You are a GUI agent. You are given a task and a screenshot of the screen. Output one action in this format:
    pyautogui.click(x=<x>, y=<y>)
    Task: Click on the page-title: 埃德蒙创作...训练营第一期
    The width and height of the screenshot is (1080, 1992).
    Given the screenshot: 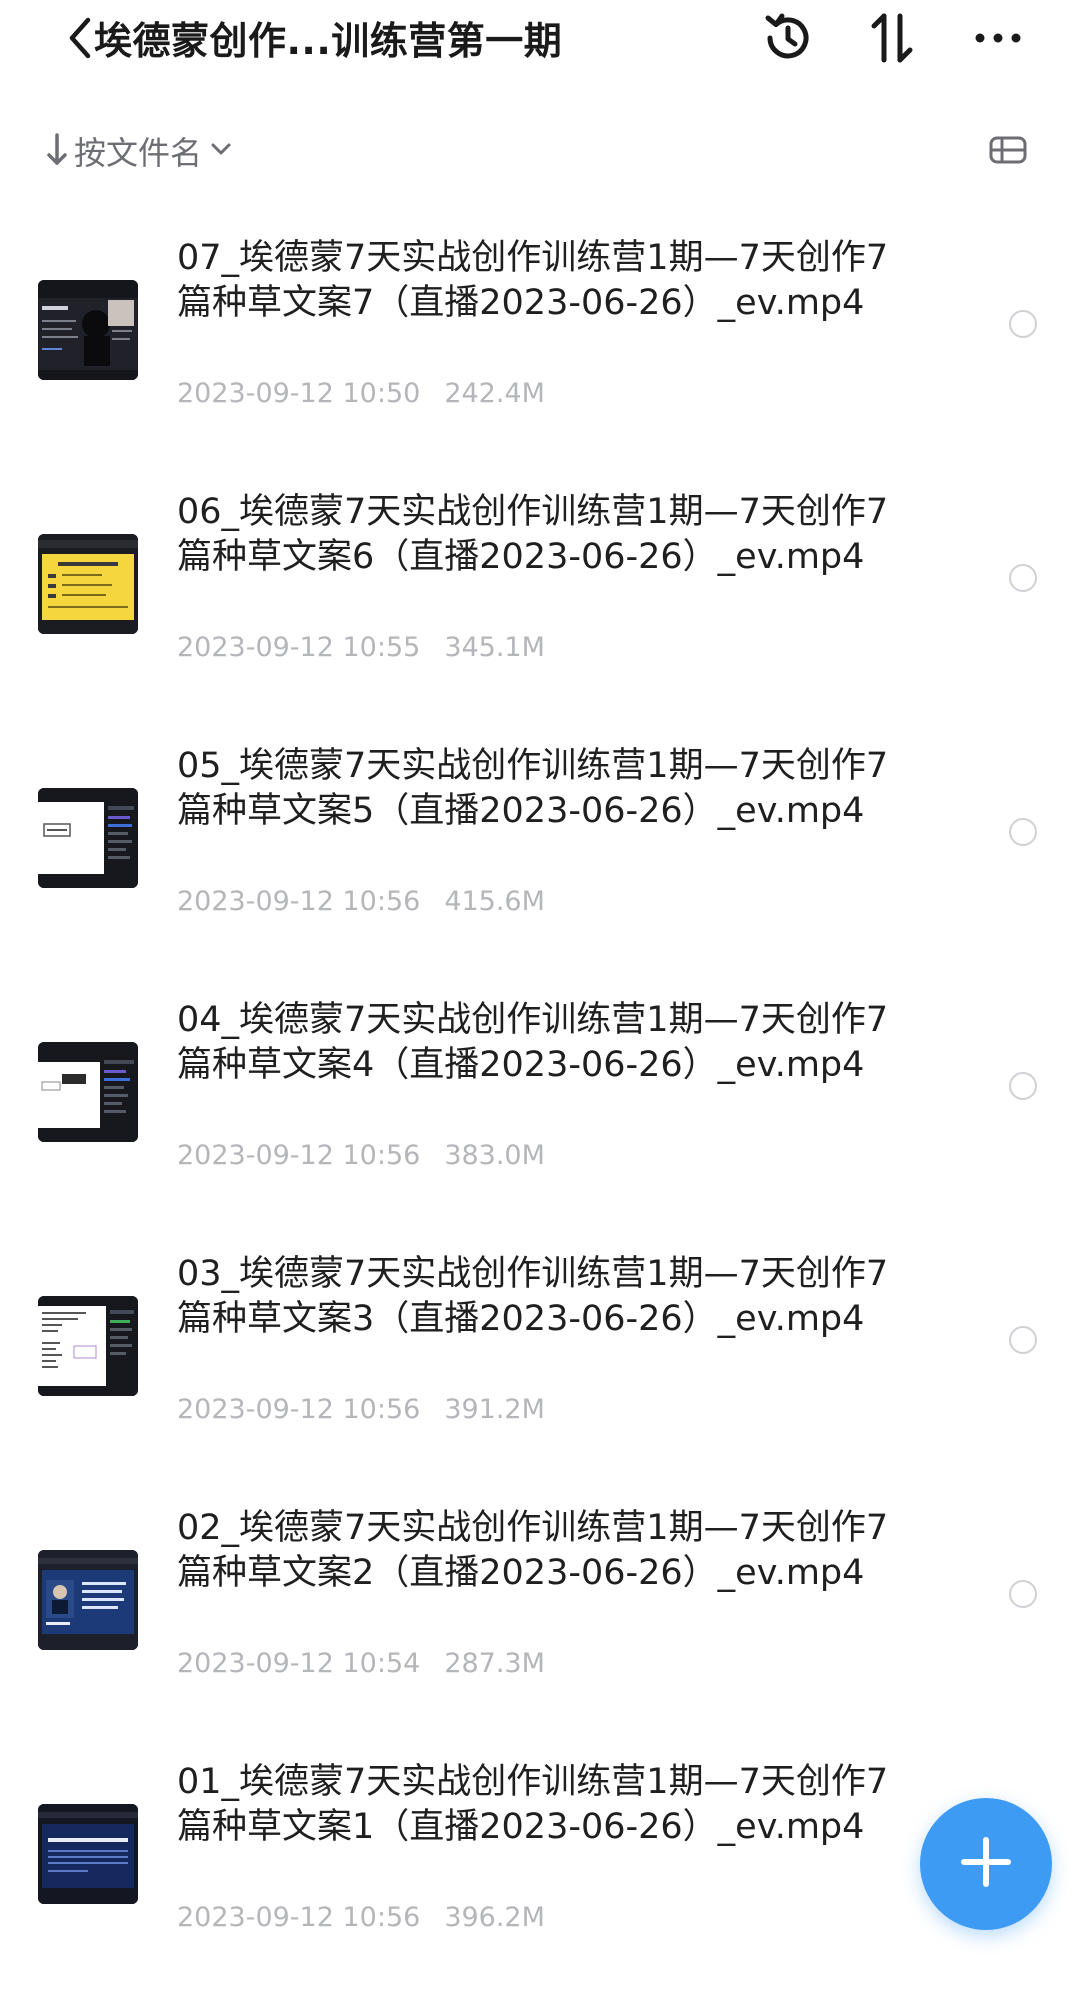 What is the action you would take?
    pyautogui.click(x=328, y=41)
    